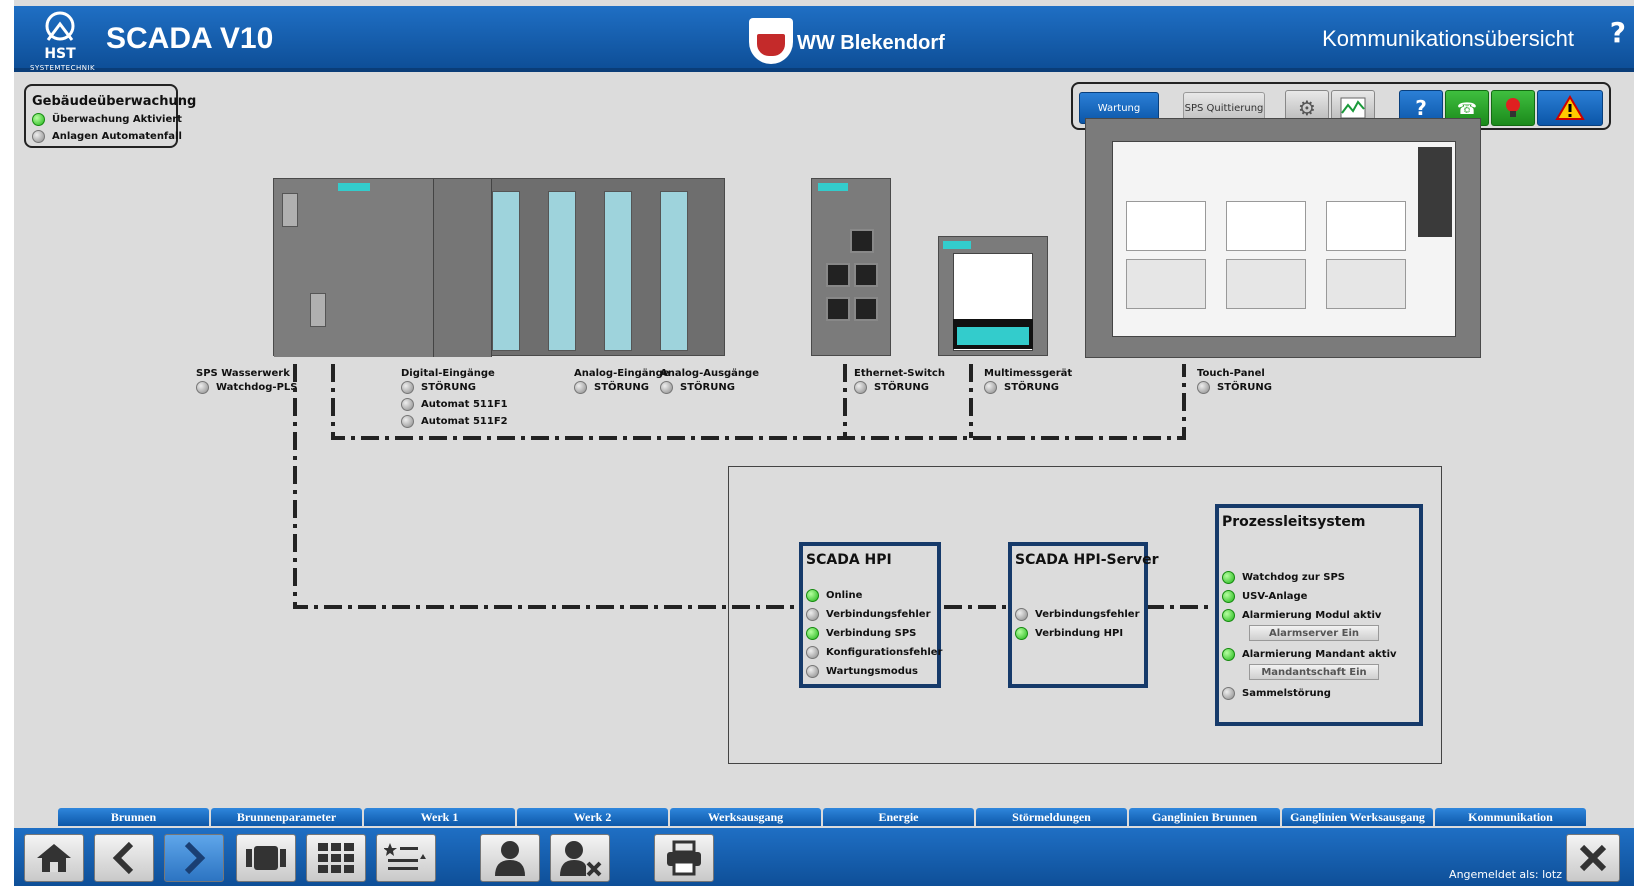 The image size is (1634, 886). I want to click on tab-ganglinien-brunnen: Ganglinien Brunnen, so click(1204, 817).